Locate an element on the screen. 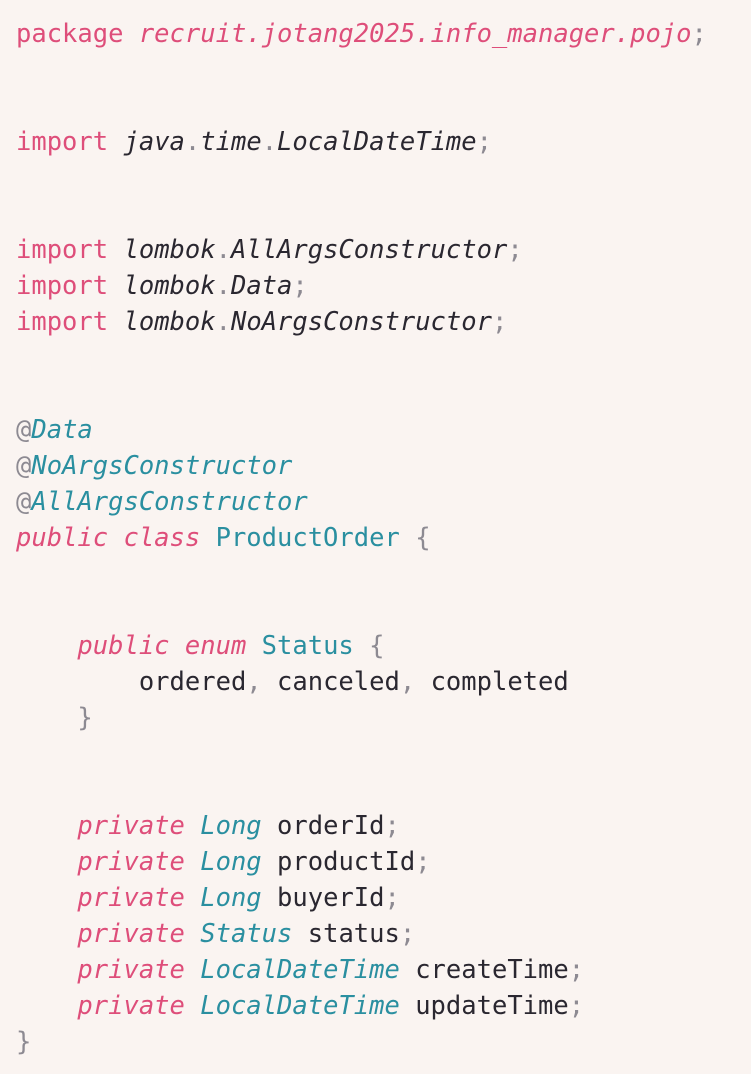  code-token: productId is located at coordinates (346, 862).